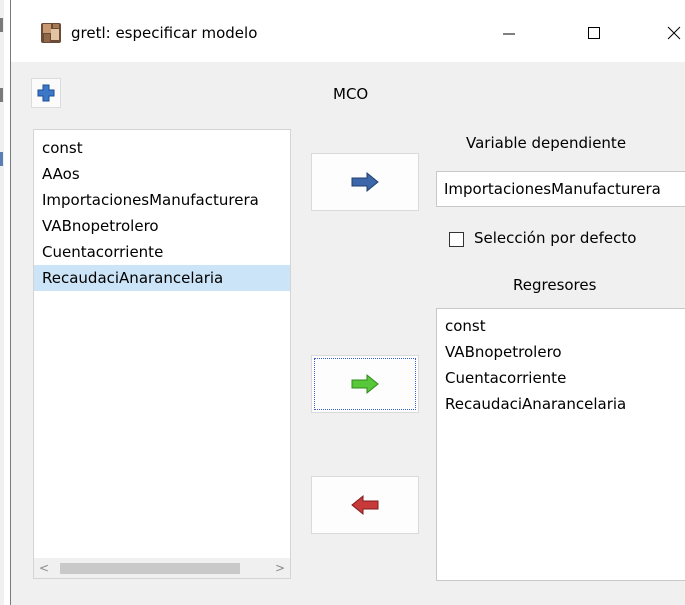 The image size is (685, 605). I want to click on close-button, so click(668, 33).